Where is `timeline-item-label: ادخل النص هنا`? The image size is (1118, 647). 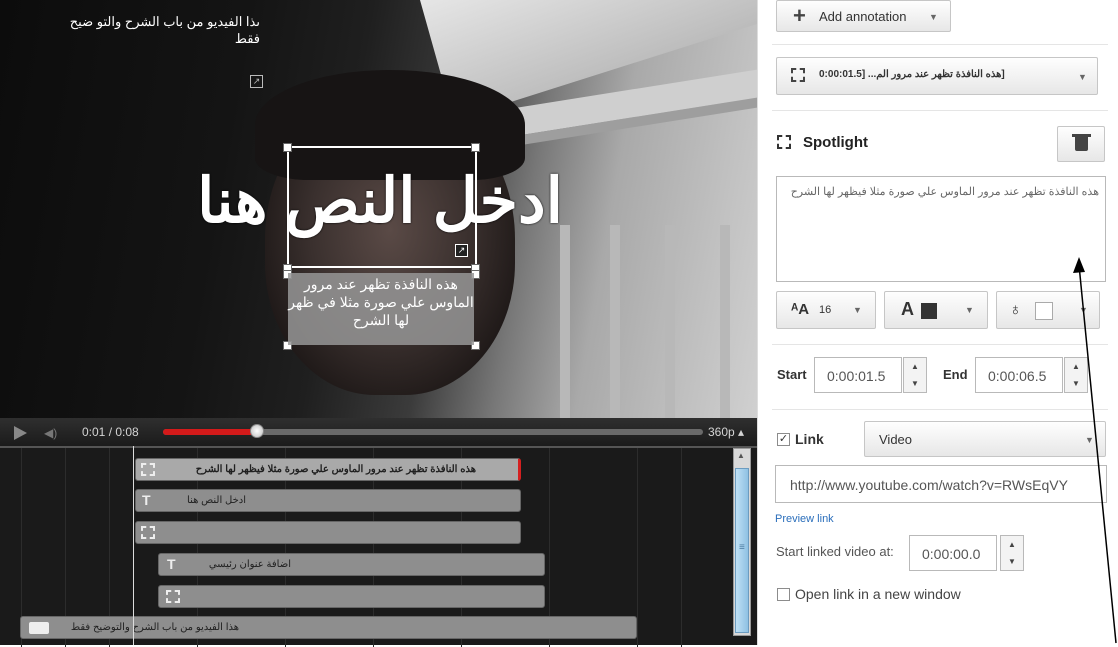 timeline-item-label: ادخل النص هنا is located at coordinates (216, 500).